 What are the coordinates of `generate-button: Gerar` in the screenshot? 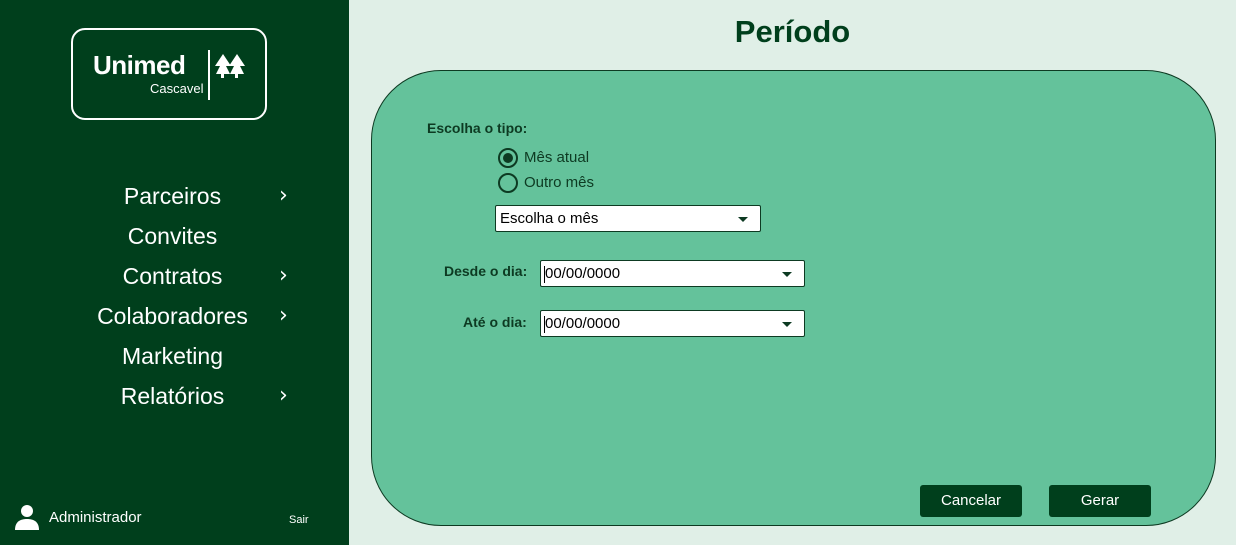 It's located at (1100, 501).